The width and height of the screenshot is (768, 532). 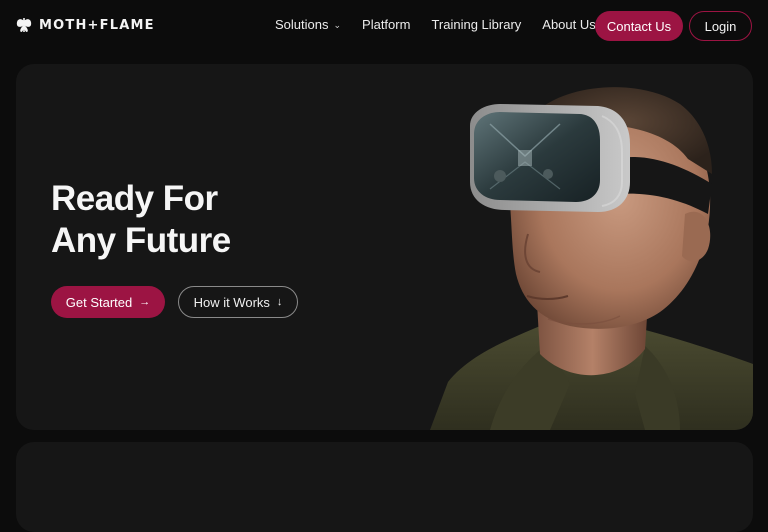 What do you see at coordinates (302, 24) in the screenshot?
I see `nav-item-label: Solutions` at bounding box center [302, 24].